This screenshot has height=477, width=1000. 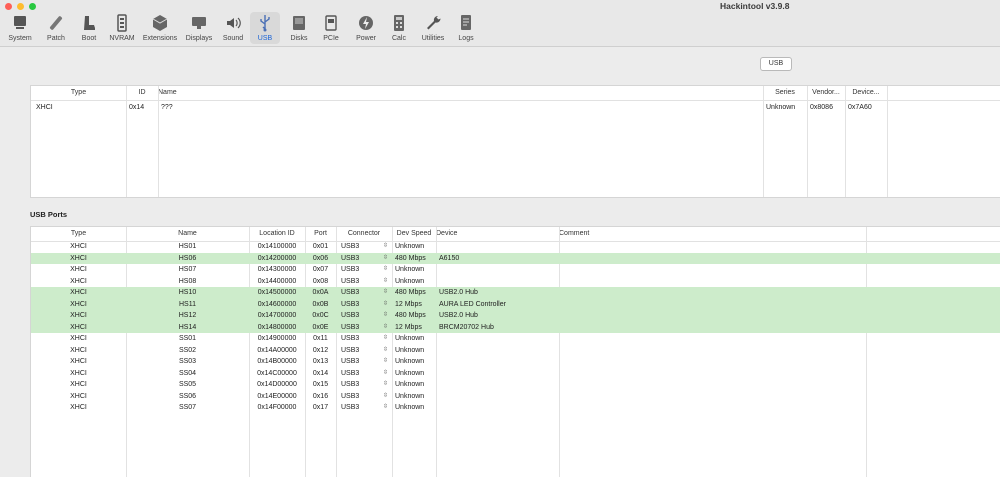 What do you see at coordinates (712, 234) in the screenshot?
I see `column-header-comment: Comment` at bounding box center [712, 234].